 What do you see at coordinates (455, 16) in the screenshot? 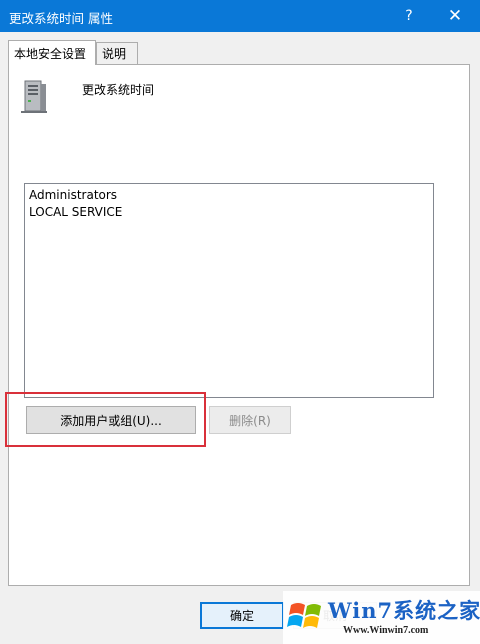
I see `close-button: ✕` at bounding box center [455, 16].